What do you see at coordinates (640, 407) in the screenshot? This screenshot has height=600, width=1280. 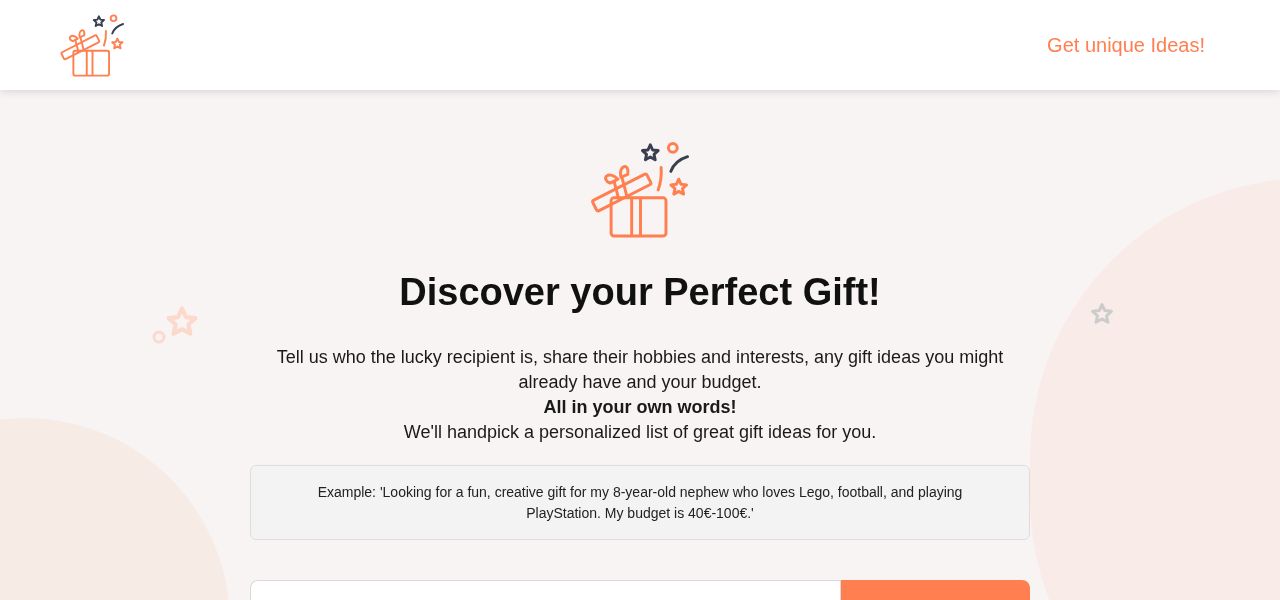 I see `emphasis-text: All in your own words!` at bounding box center [640, 407].